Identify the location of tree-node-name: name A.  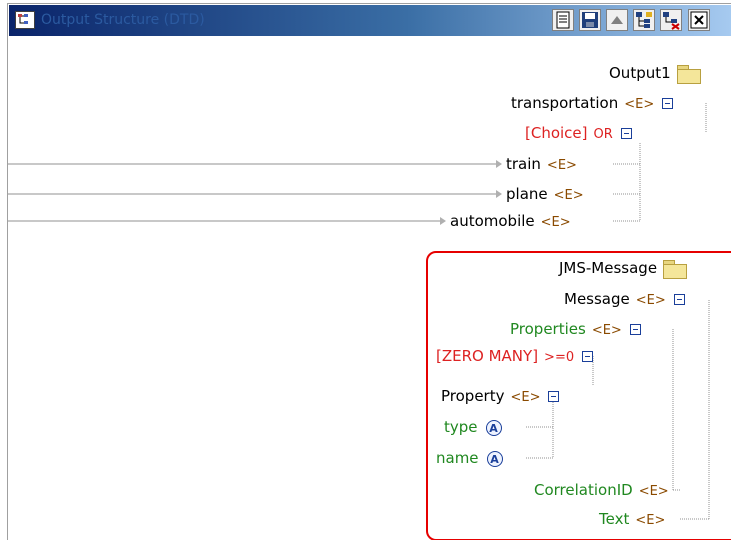
(469, 458).